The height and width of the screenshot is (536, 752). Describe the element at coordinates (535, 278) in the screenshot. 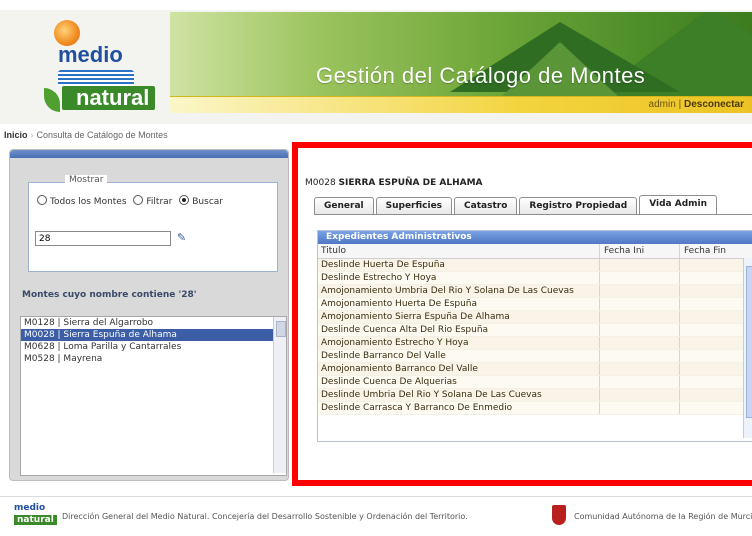

I see `table-row: Deslinde Estrecho Y Hoya` at that location.